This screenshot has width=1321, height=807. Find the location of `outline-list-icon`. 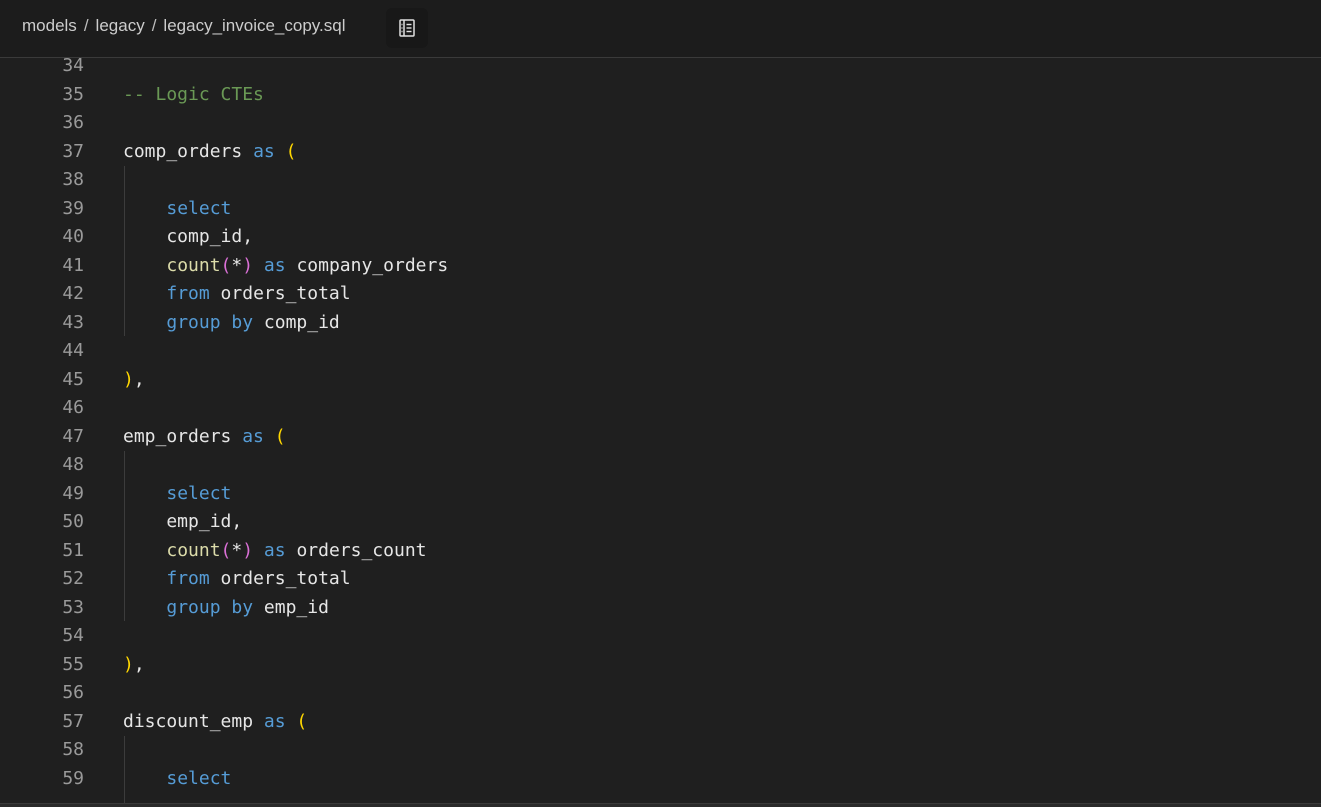

outline-list-icon is located at coordinates (407, 28).